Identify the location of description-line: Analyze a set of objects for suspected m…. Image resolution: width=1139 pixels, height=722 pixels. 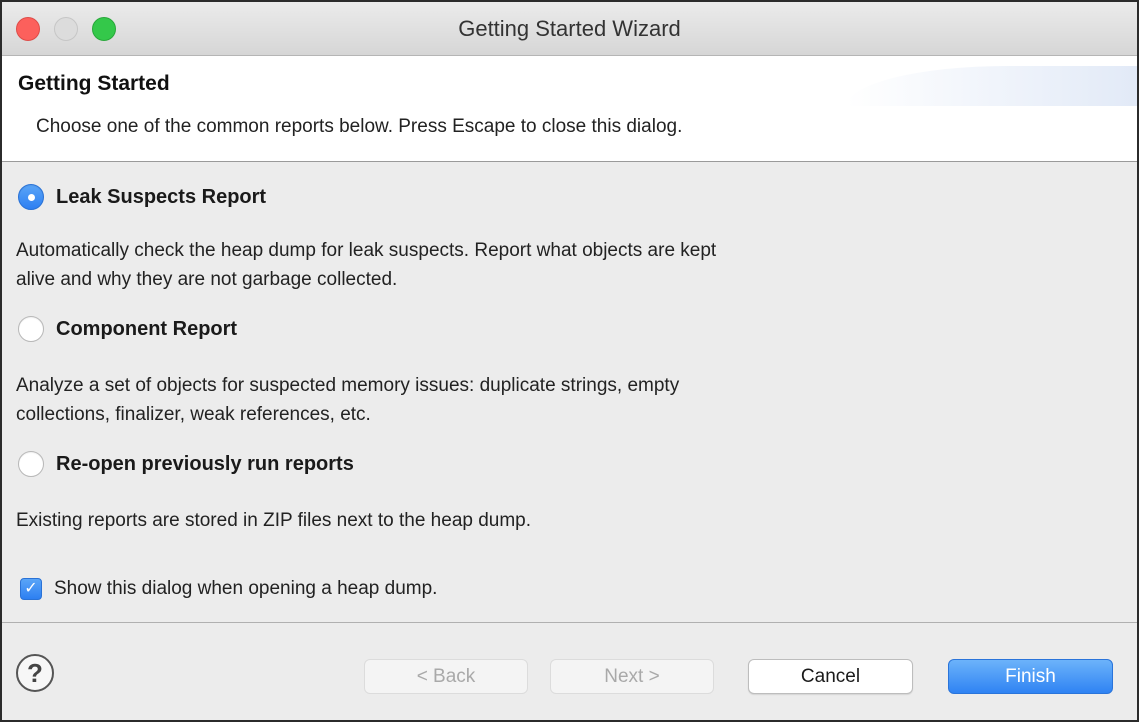
(348, 385).